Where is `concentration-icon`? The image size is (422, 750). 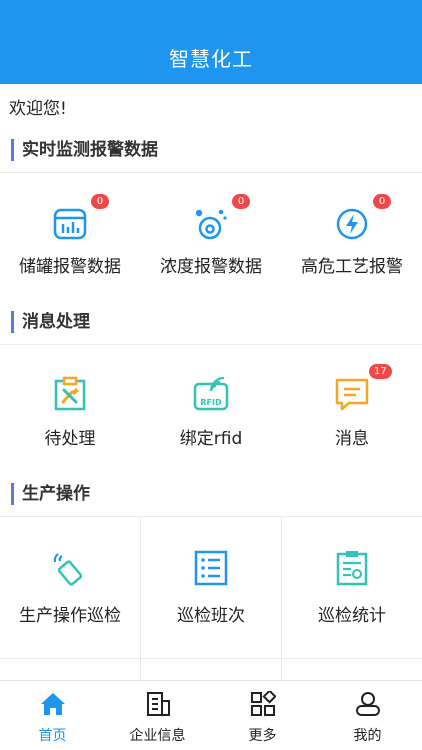 concentration-icon is located at coordinates (211, 224).